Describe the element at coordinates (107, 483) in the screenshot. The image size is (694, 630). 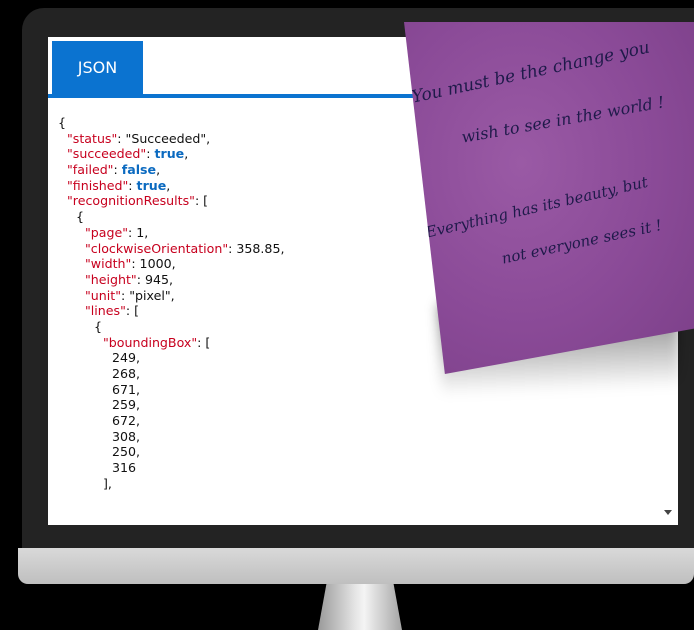
I see `json-value: ],` at that location.